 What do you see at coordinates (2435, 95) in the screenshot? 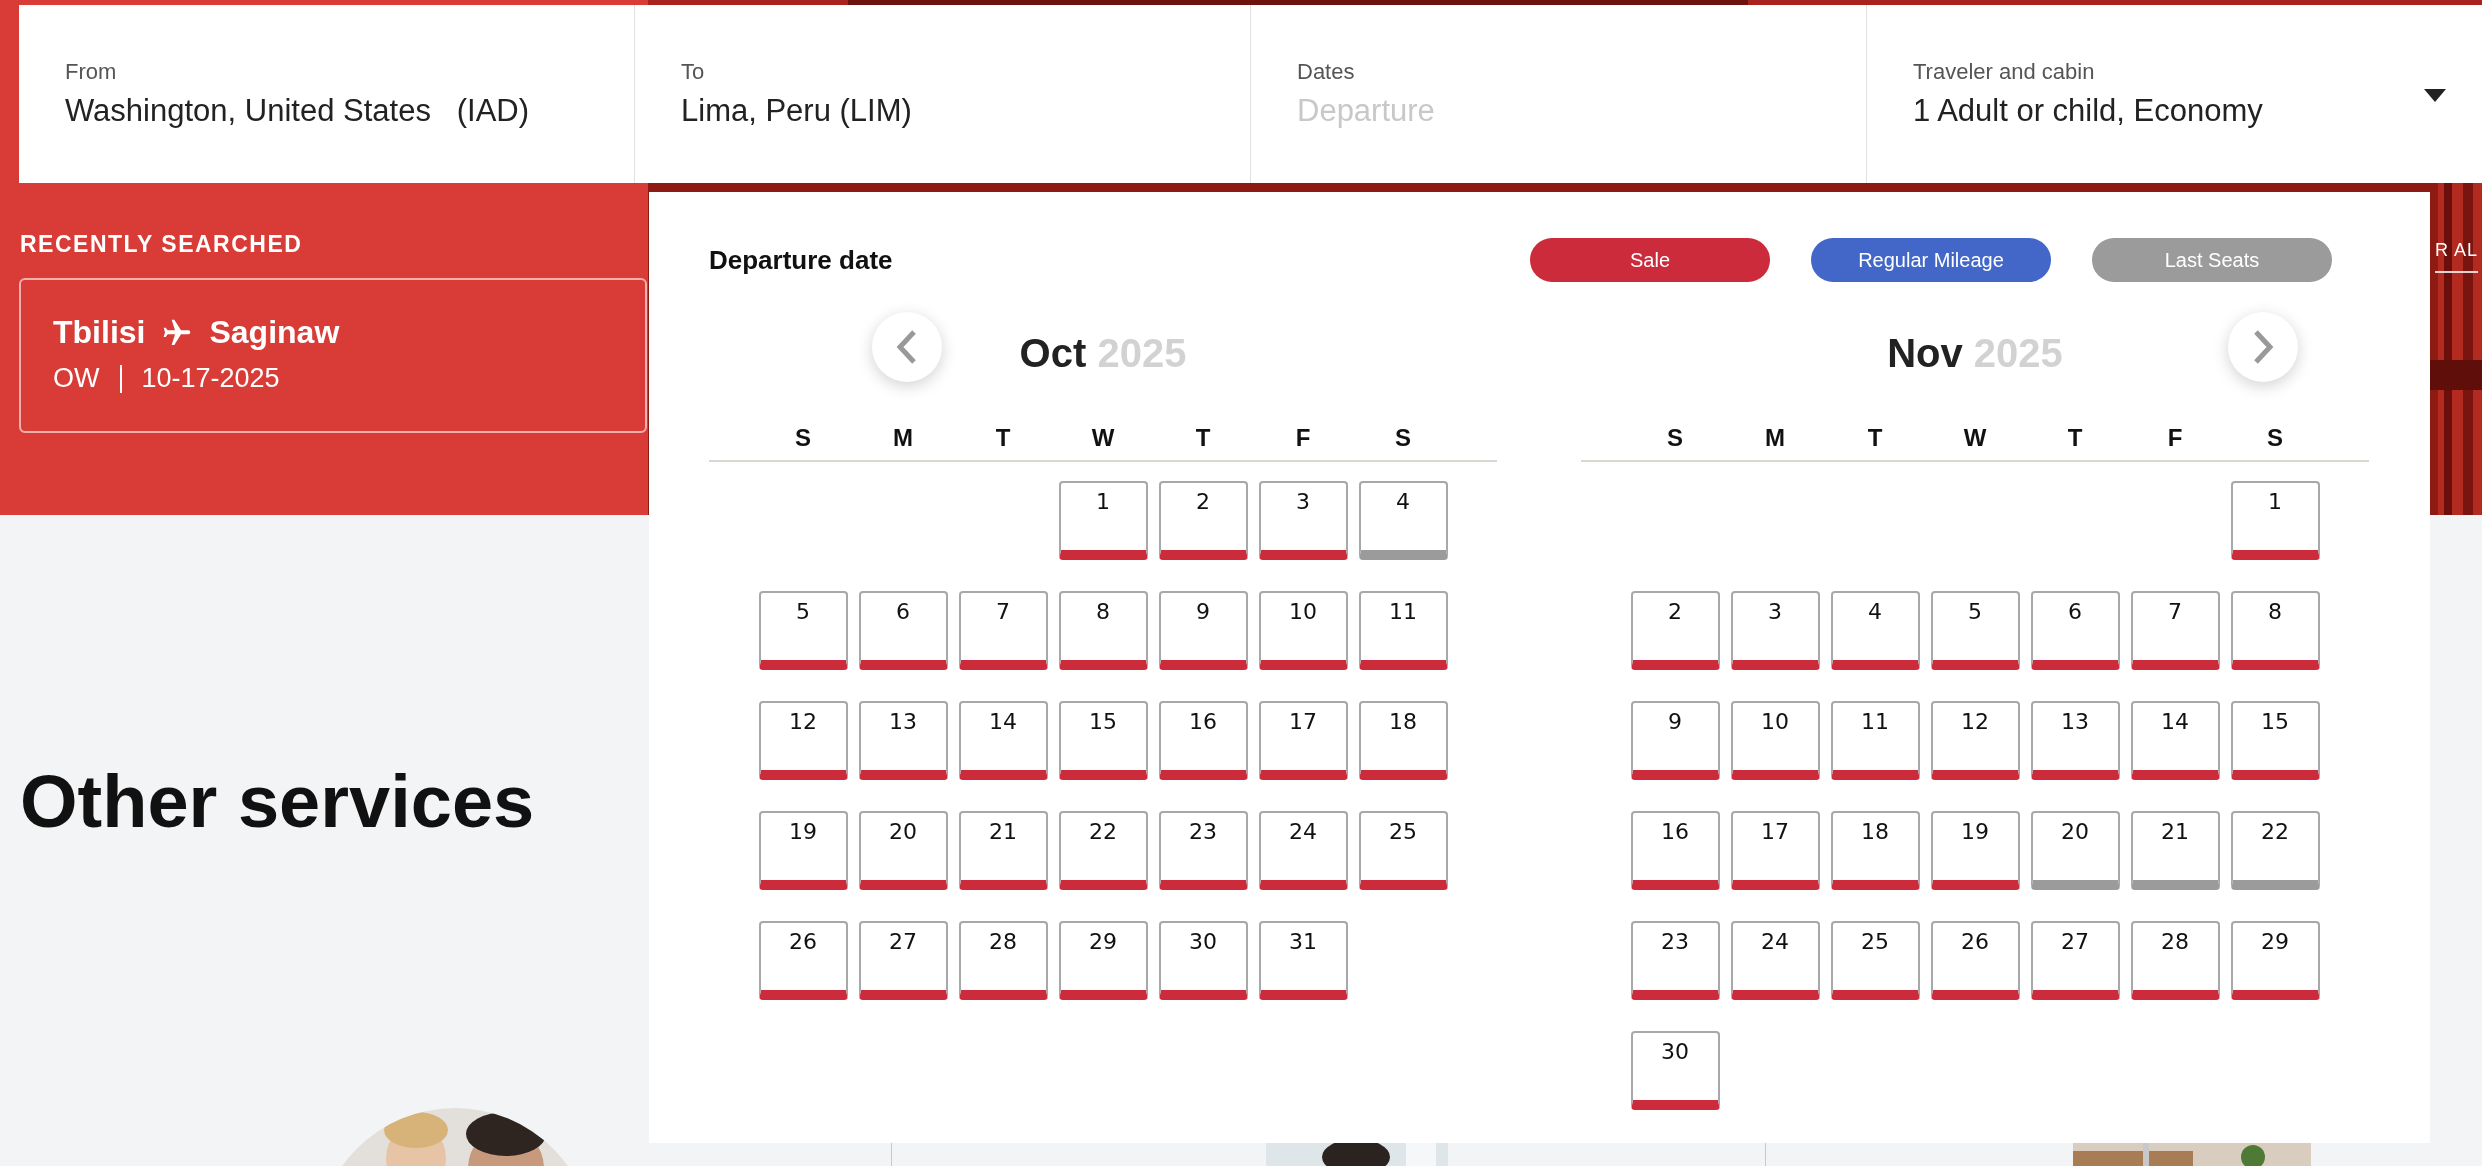
I see `caret-icon` at bounding box center [2435, 95].